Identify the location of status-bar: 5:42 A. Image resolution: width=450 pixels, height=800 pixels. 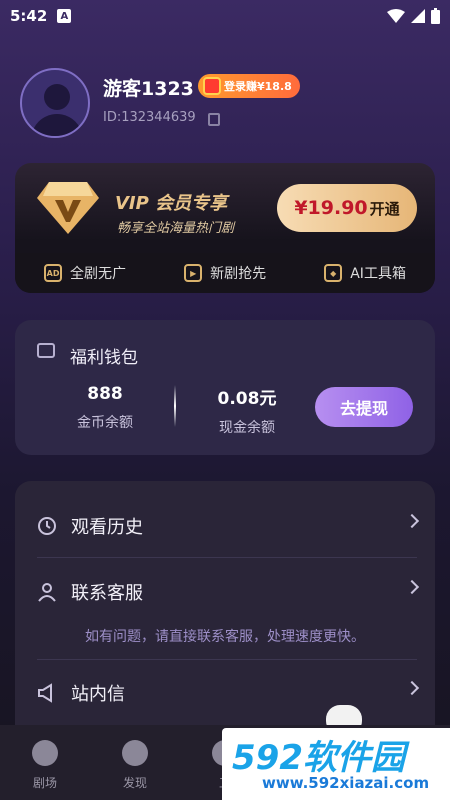
(225, 16).